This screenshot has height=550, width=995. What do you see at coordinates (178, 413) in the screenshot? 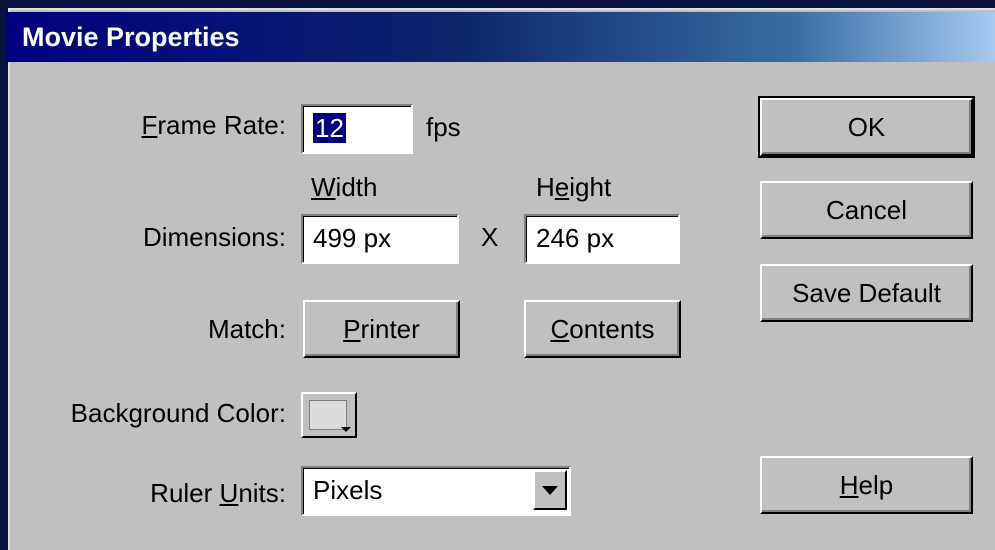
I see `background-color-label: Background Color:` at bounding box center [178, 413].